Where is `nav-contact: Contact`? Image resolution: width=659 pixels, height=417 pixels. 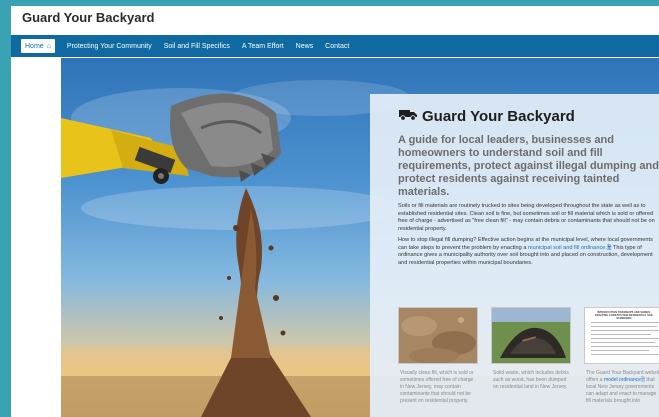 nav-contact: Contact is located at coordinates (337, 46).